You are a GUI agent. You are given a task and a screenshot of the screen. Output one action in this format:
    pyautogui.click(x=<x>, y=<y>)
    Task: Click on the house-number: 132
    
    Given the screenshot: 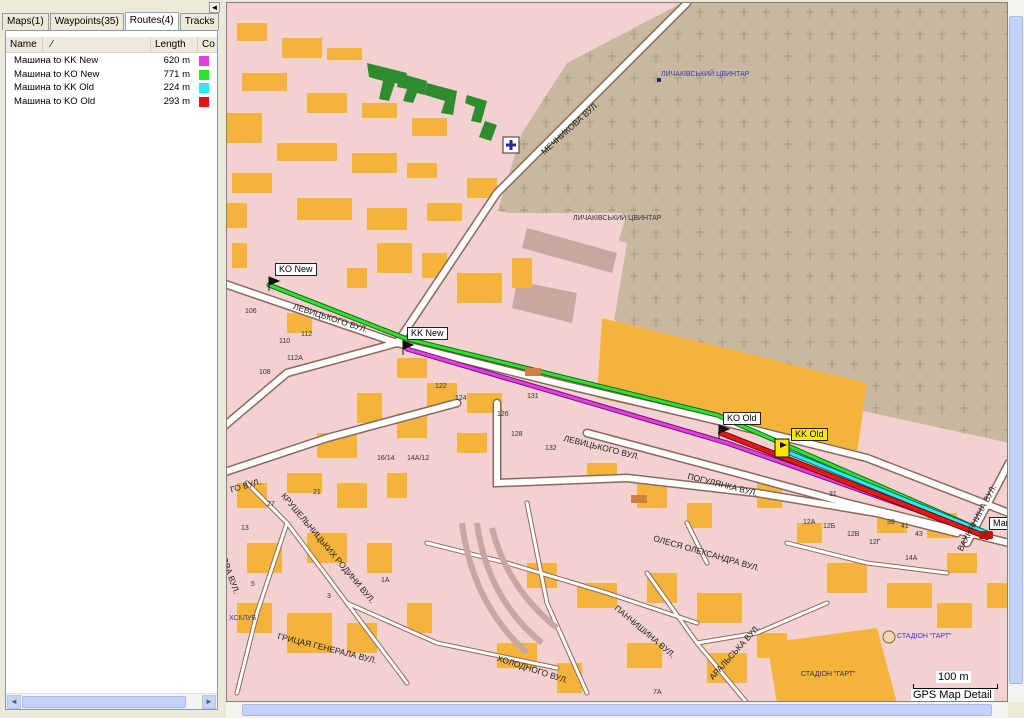 What is the action you would take?
    pyautogui.click(x=551, y=448)
    